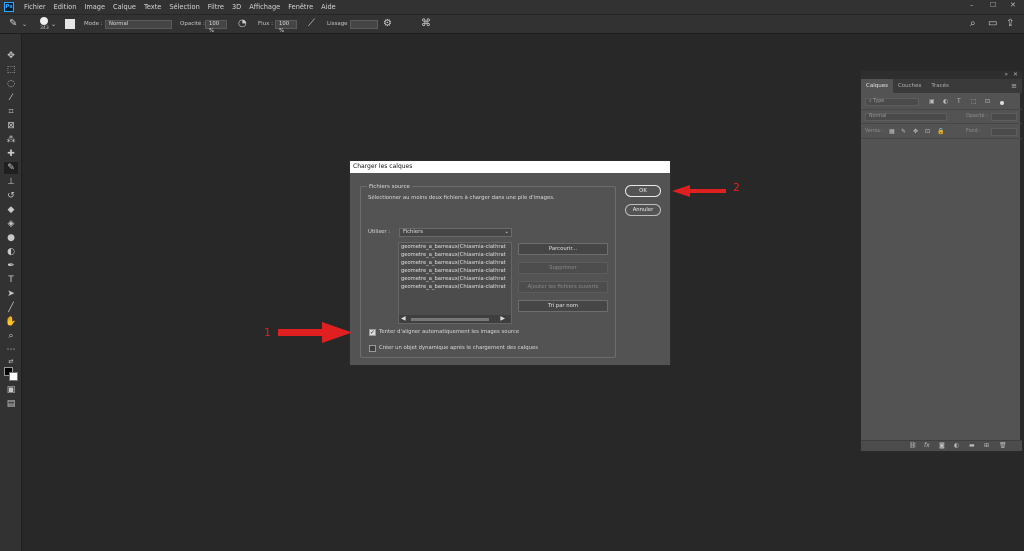  I want to click on menu-image: Image, so click(94, 7).